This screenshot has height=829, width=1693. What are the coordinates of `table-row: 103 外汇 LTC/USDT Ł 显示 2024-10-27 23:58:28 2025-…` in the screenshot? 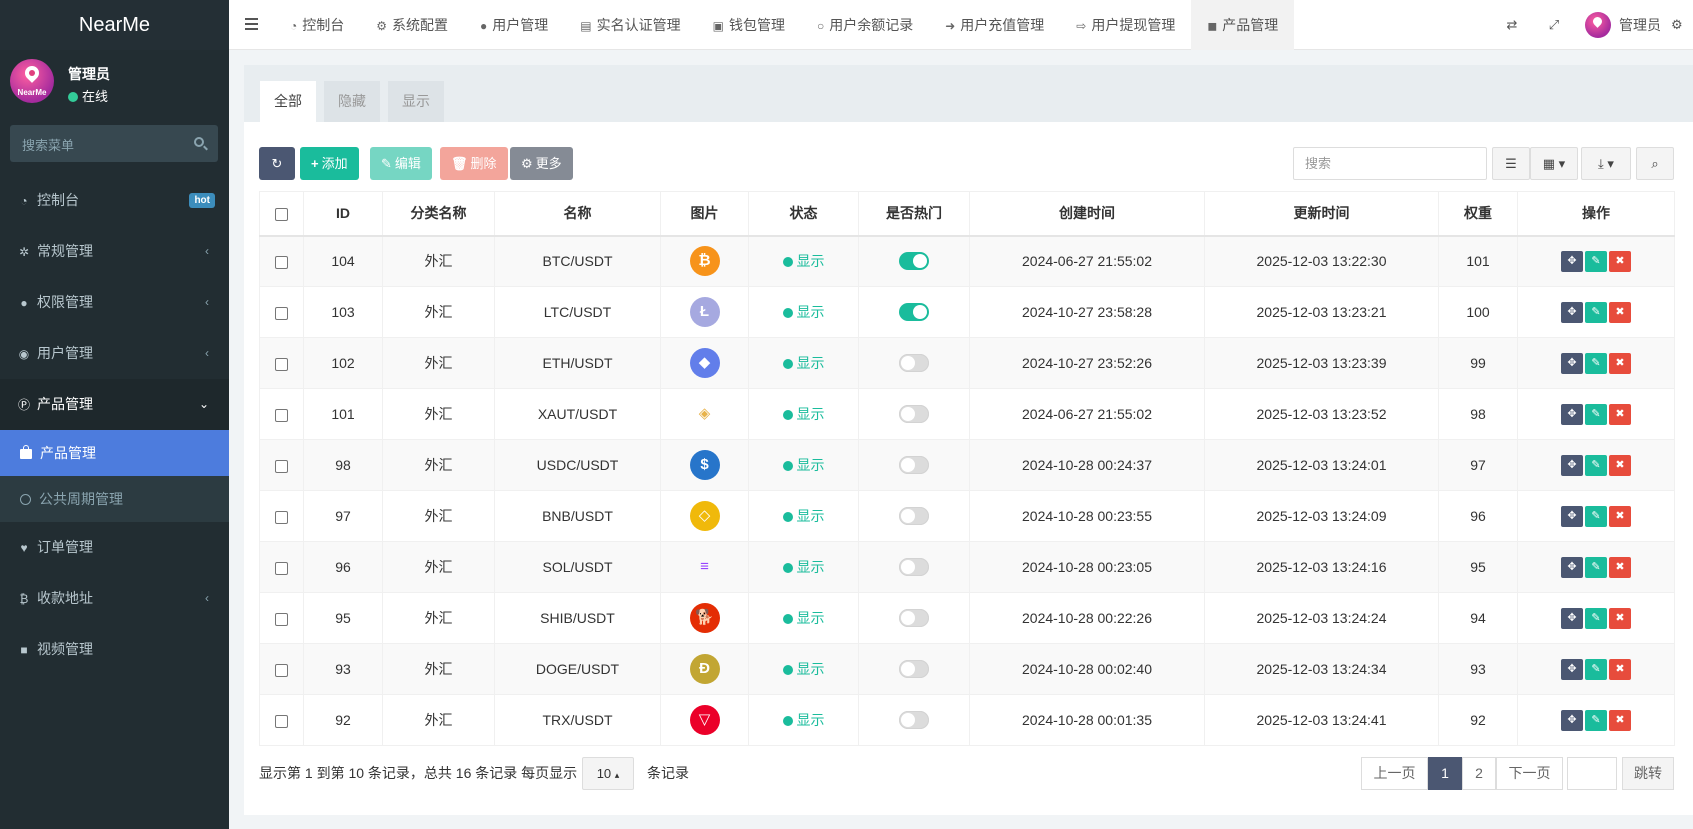 It's located at (967, 312).